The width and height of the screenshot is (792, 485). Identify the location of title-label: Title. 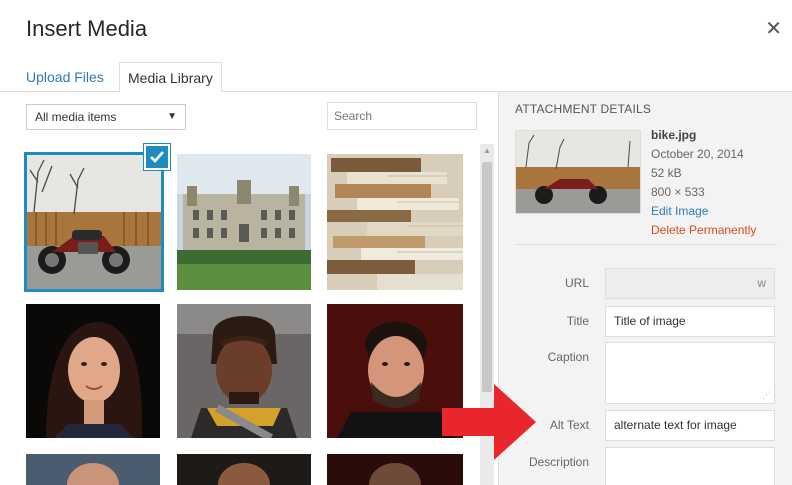
(577, 321).